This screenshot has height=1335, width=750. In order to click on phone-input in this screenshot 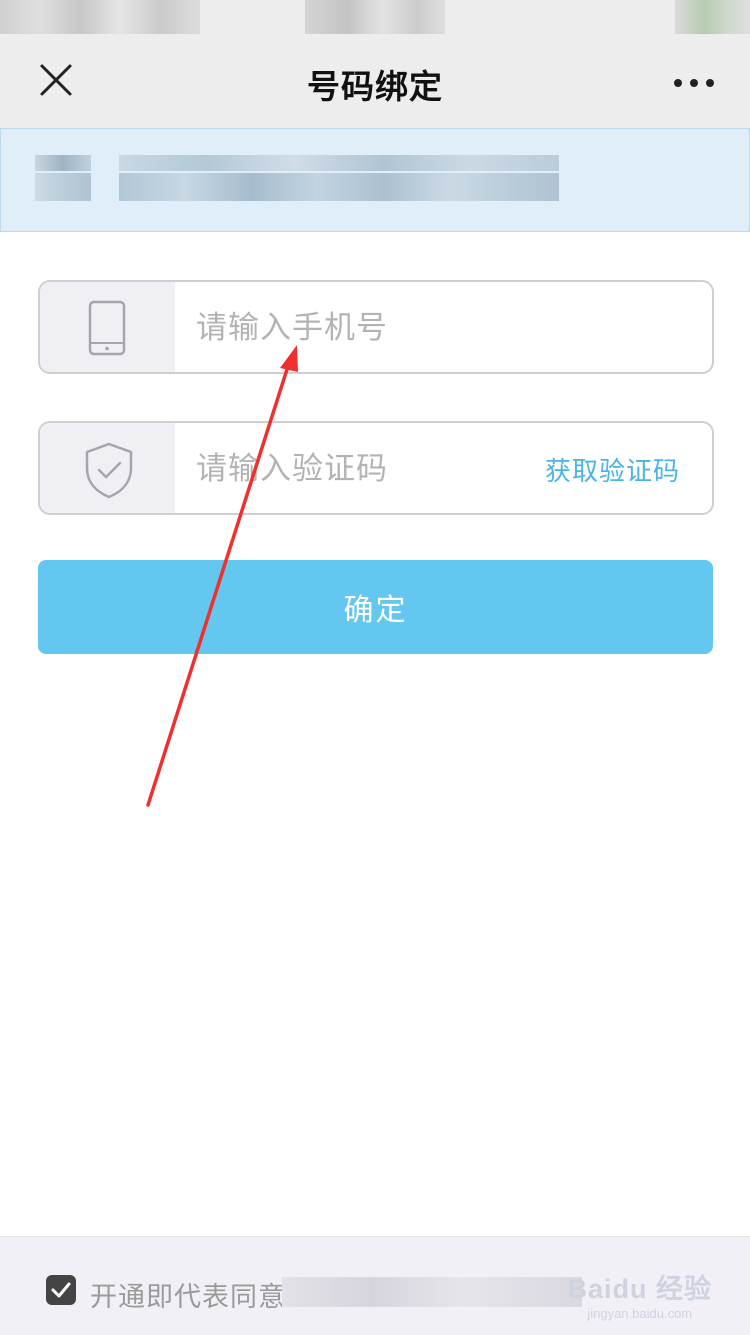, I will do `click(361, 328)`.